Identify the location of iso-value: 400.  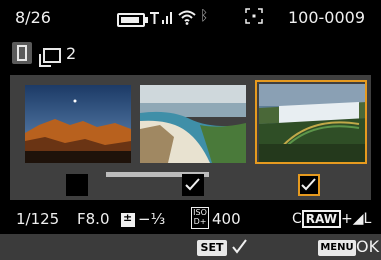
(226, 219).